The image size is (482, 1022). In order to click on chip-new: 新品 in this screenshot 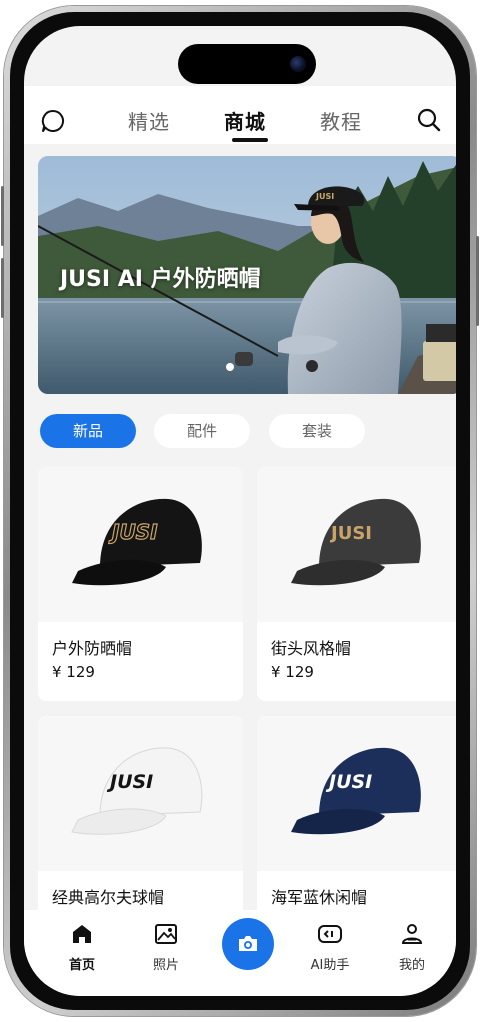, I will do `click(88, 431)`.